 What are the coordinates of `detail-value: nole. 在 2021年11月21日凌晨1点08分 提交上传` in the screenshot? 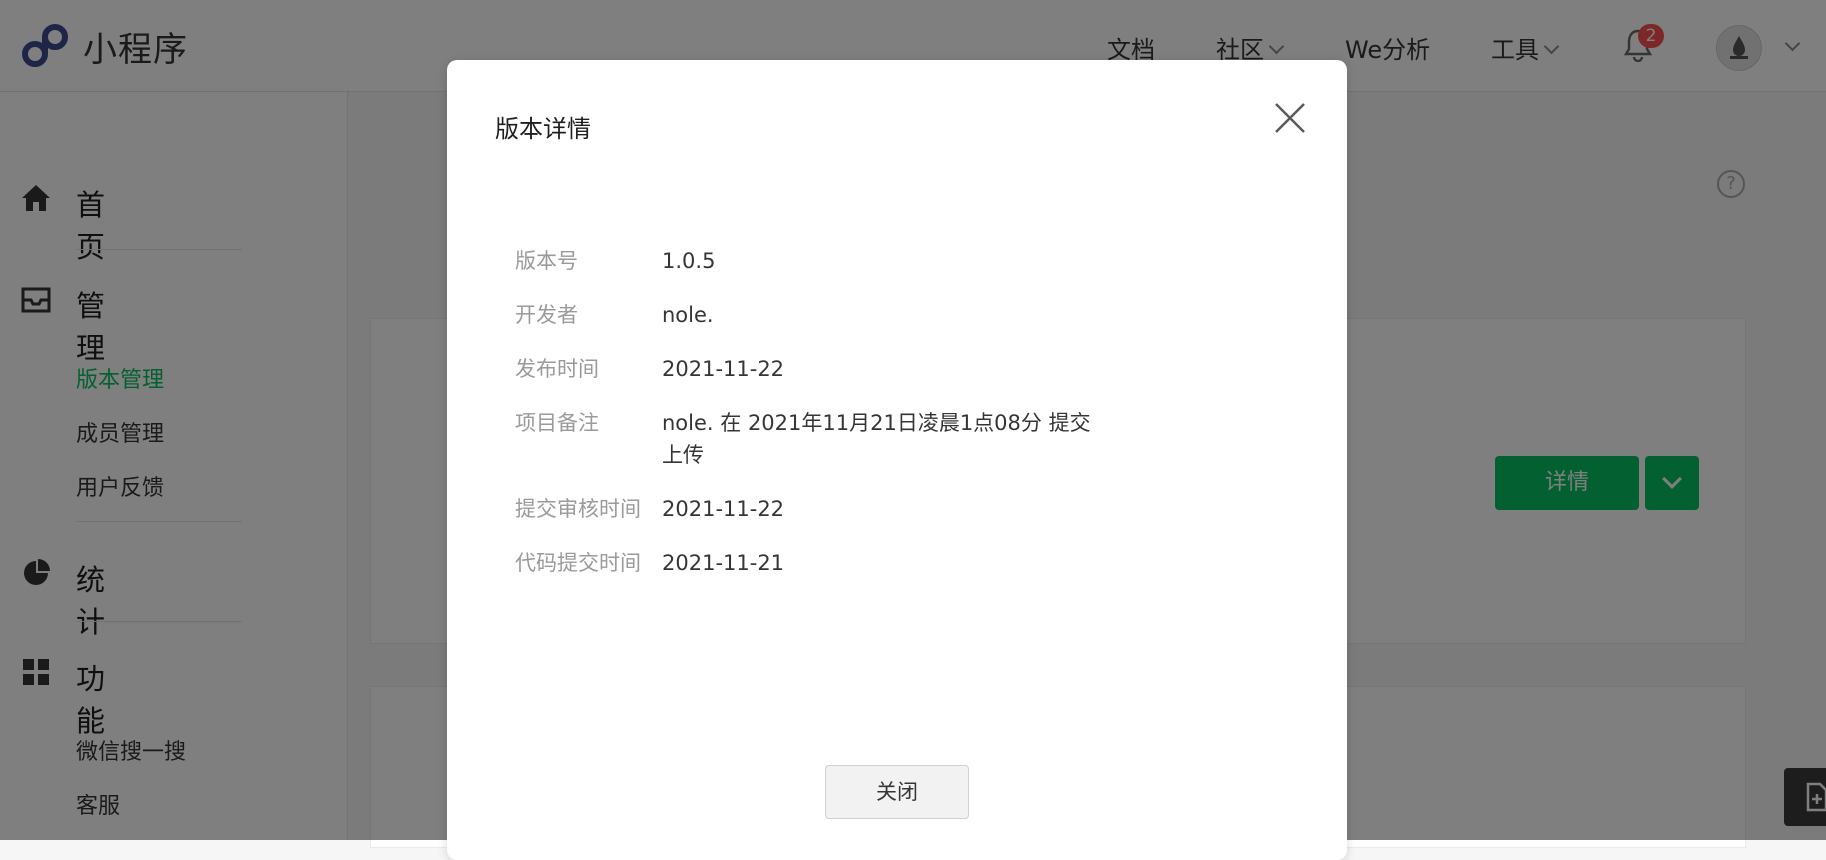 It's located at (876, 439).